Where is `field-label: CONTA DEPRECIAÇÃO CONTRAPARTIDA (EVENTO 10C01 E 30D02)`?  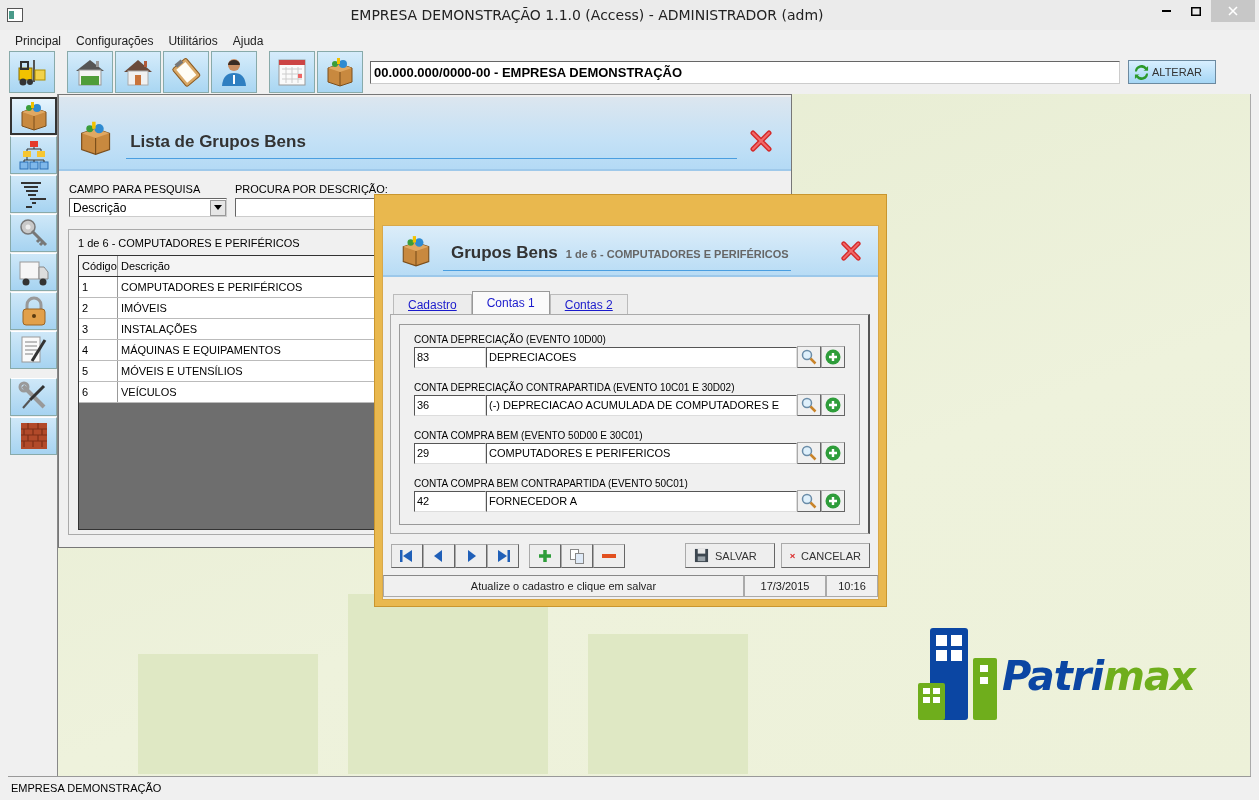 field-label: CONTA DEPRECIAÇÃO CONTRAPARTIDA (EVENTO 10C01 E 30D02) is located at coordinates (575, 387).